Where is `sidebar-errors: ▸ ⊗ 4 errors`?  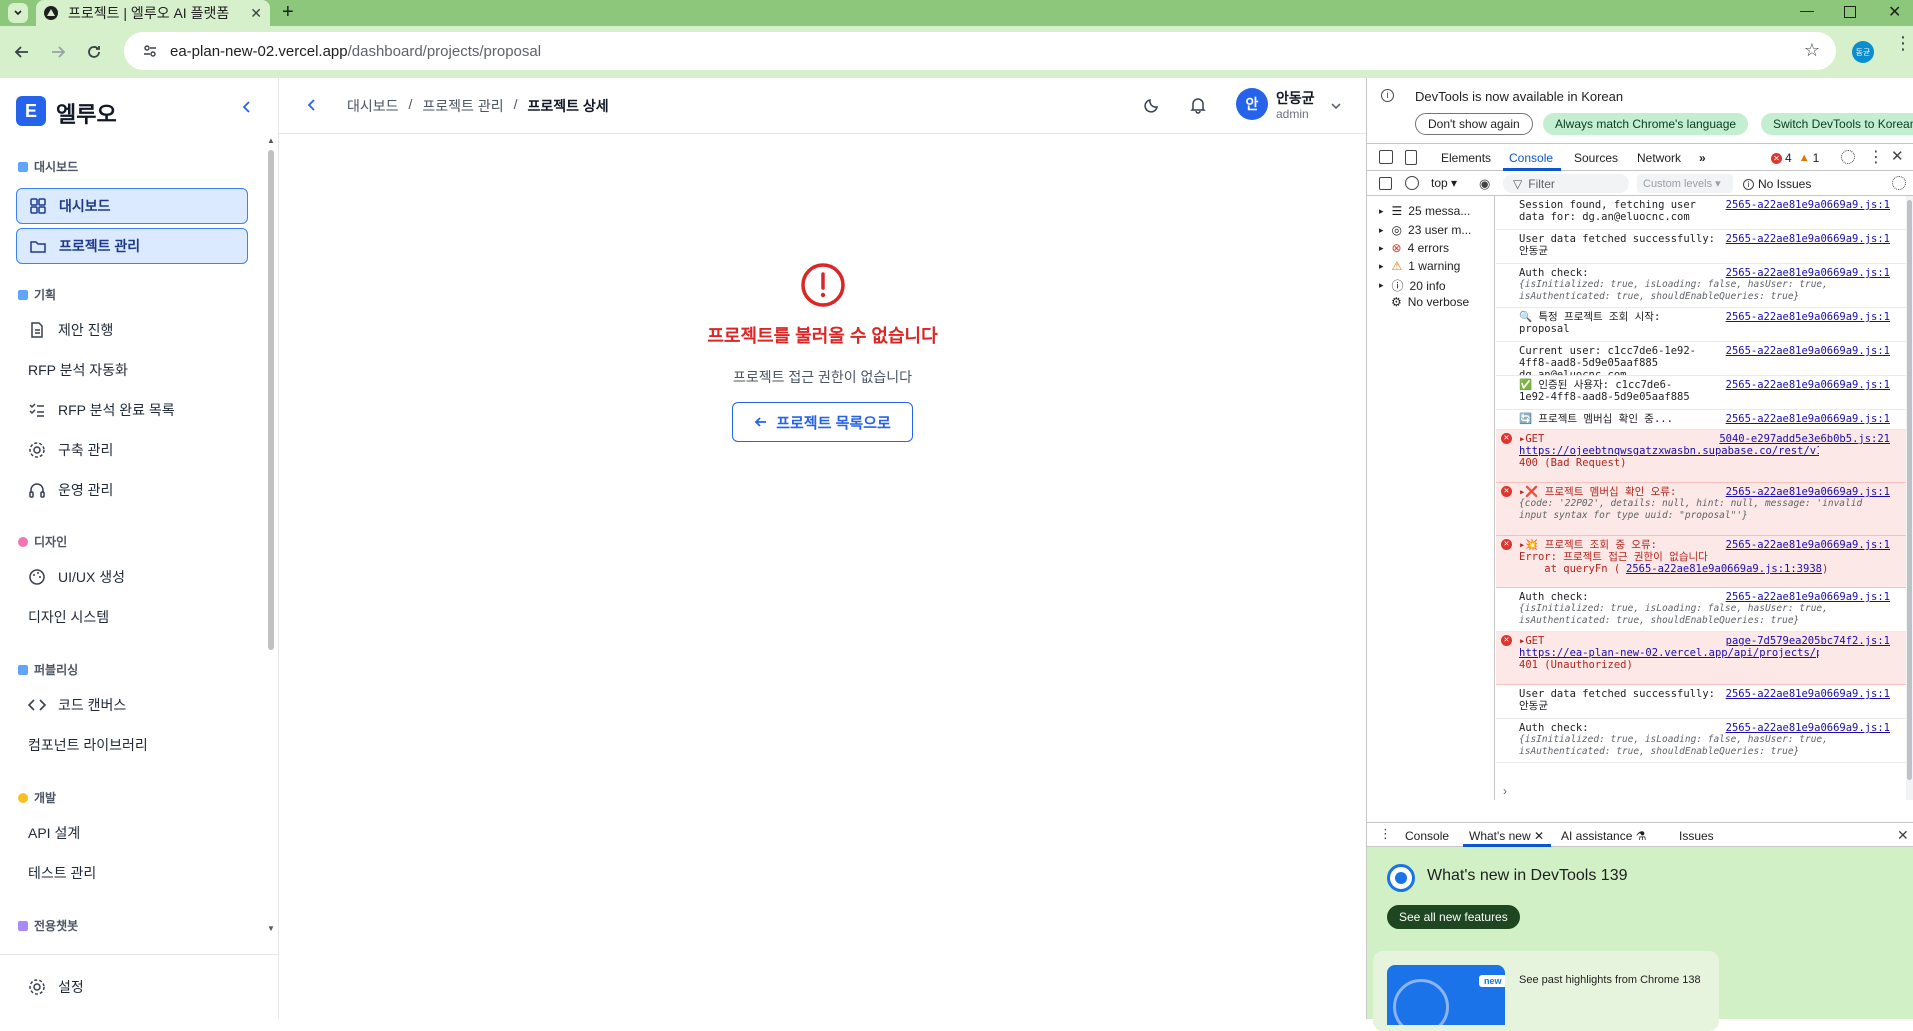 sidebar-errors: ▸ ⊗ 4 errors is located at coordinates (1414, 248).